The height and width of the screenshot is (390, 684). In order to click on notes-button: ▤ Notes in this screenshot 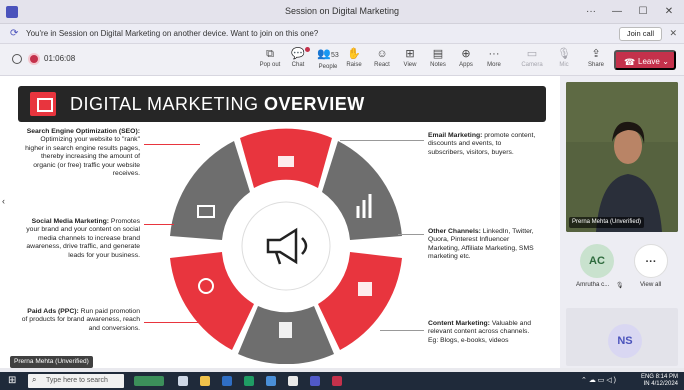, I will do `click(438, 58)`.